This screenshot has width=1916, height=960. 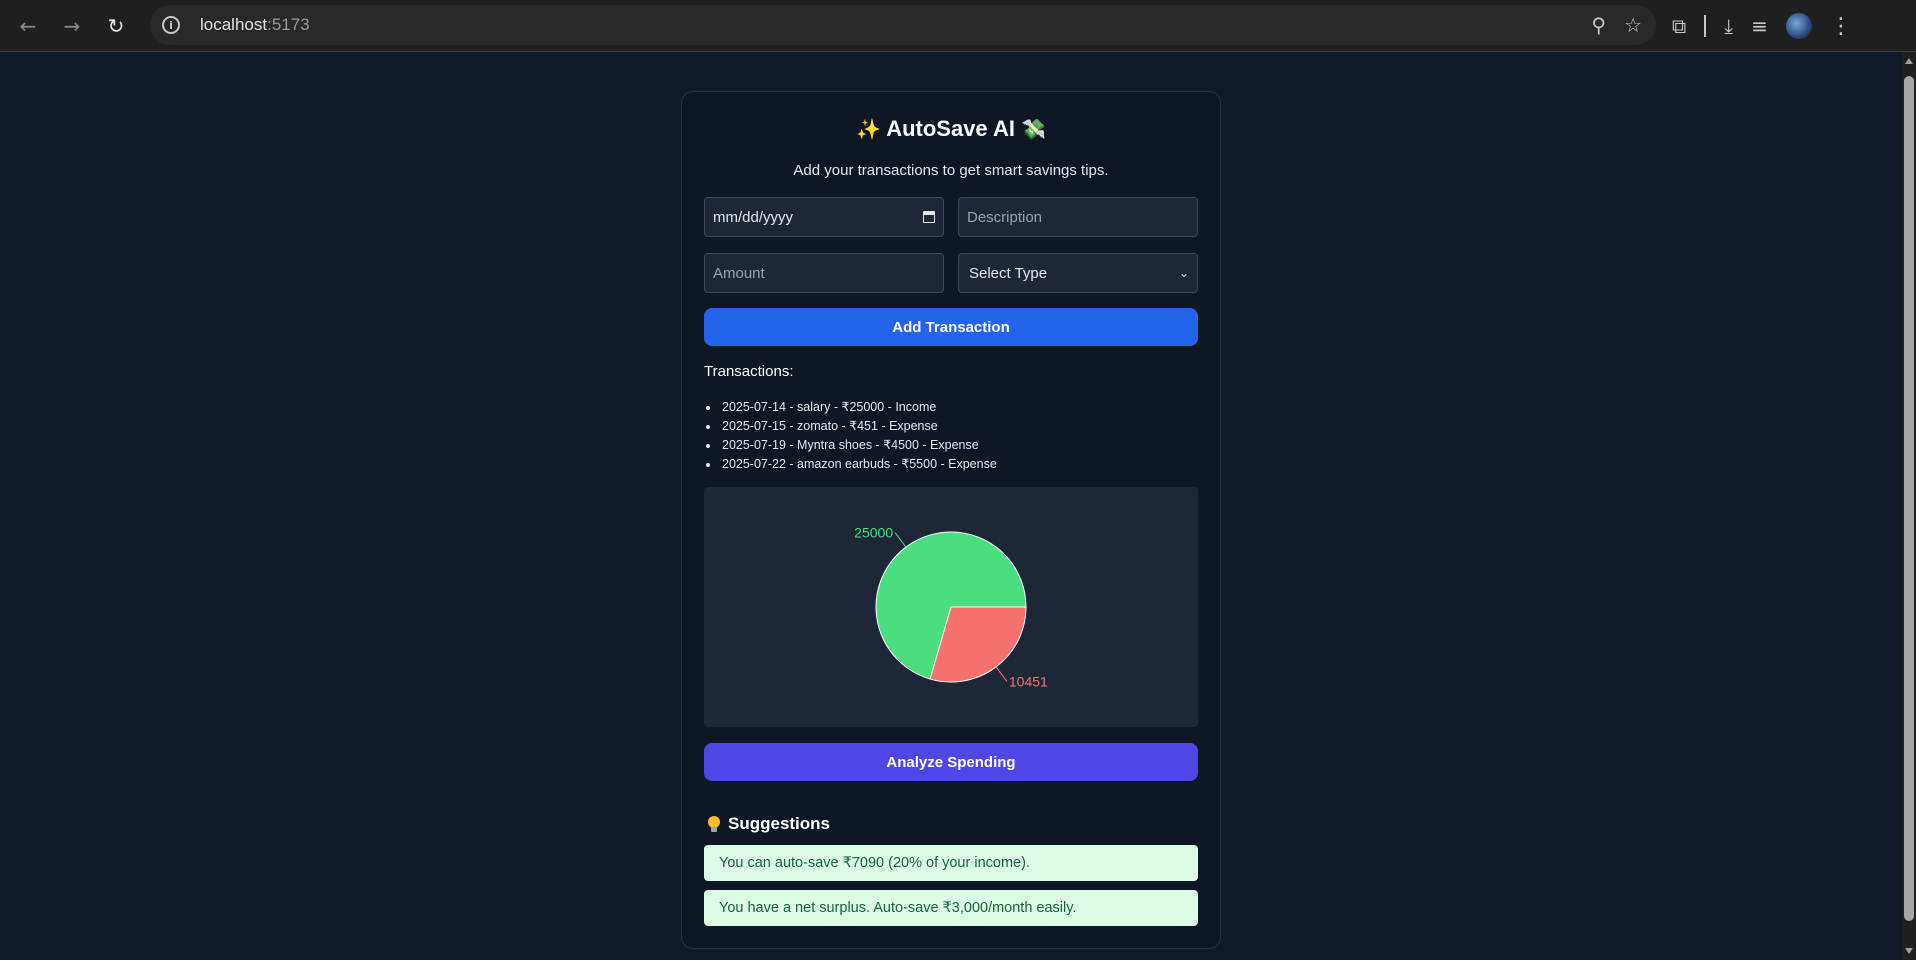 What do you see at coordinates (824, 217) in the screenshot?
I see `date-input: mm/dd/yyyy` at bounding box center [824, 217].